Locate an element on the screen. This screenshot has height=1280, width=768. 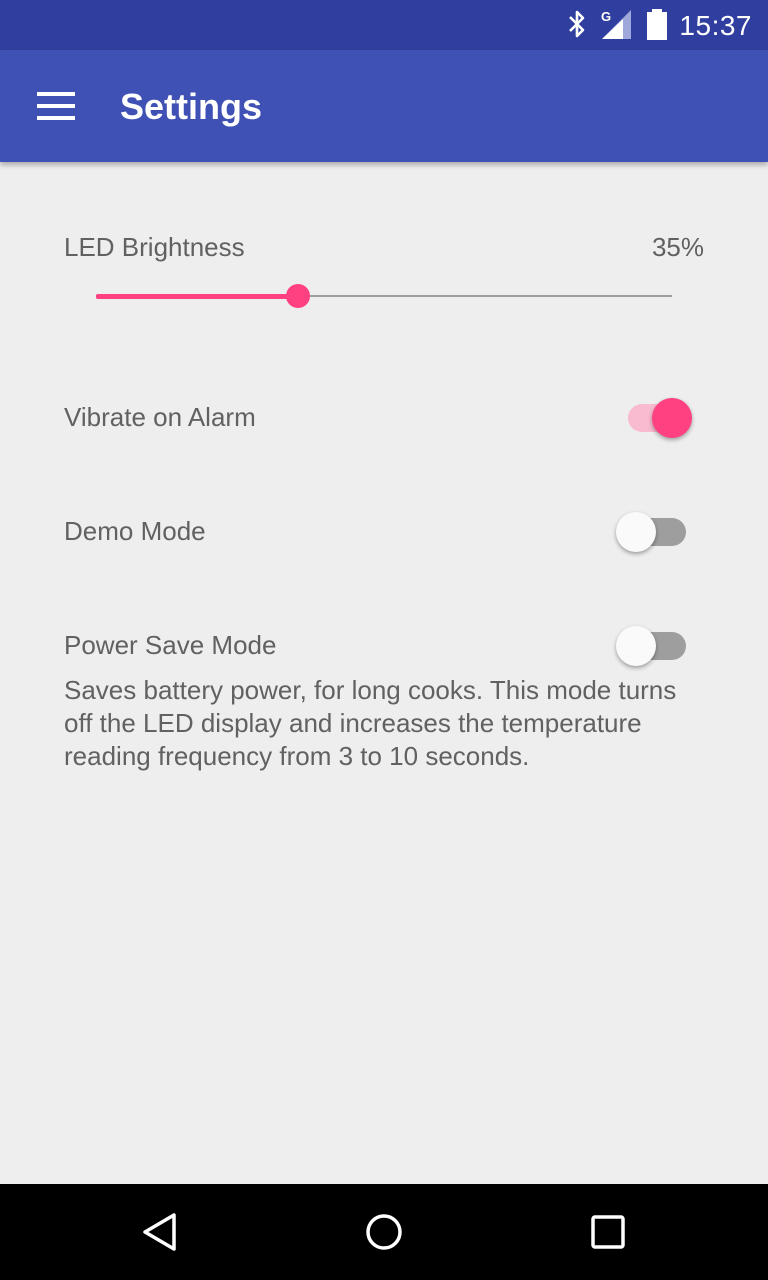
home-button is located at coordinates (384, 1232).